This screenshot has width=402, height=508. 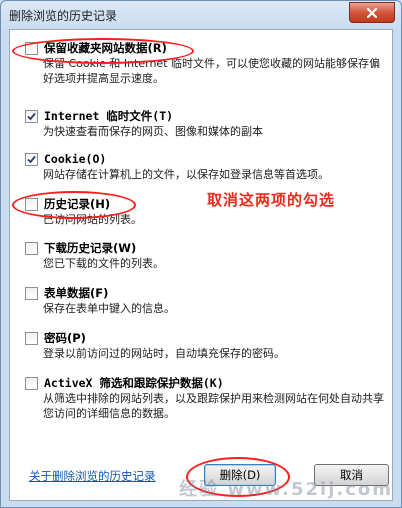 I want to click on form-data-checkbox, so click(x=31, y=293).